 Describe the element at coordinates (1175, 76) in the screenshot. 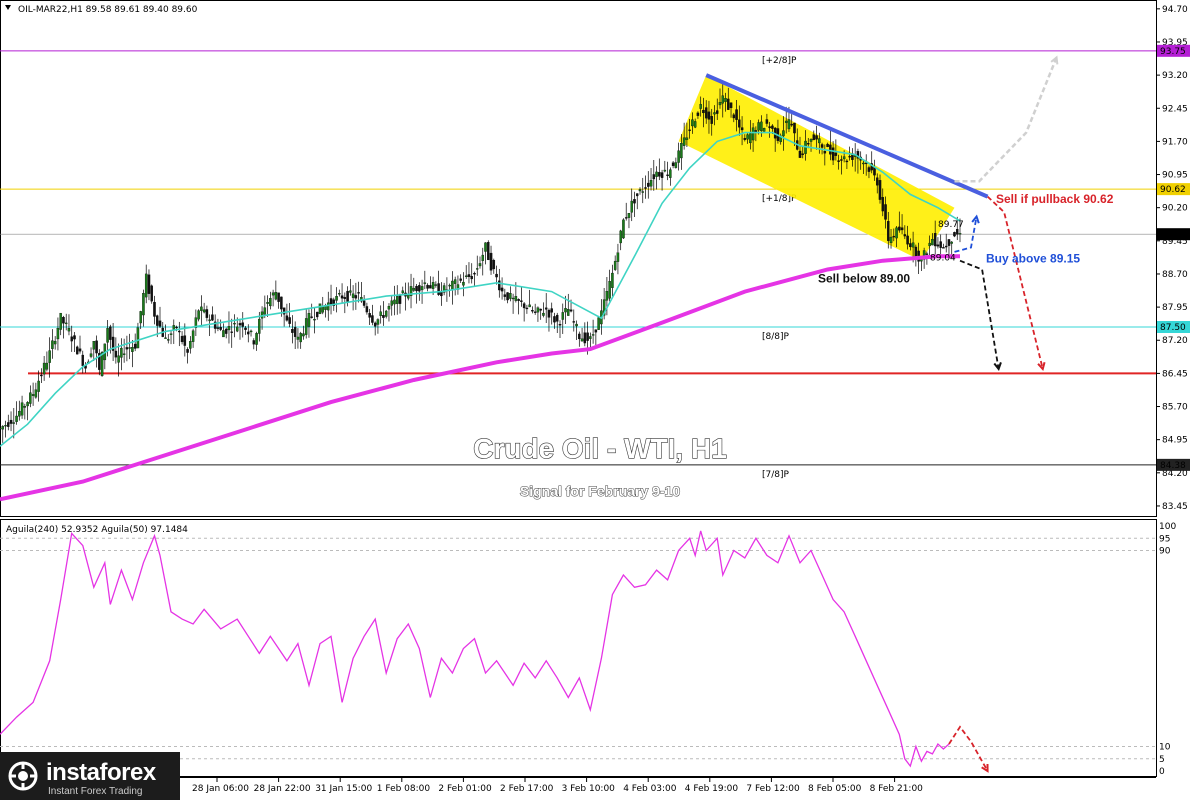

I see `y-tick-label: 93.20` at that location.